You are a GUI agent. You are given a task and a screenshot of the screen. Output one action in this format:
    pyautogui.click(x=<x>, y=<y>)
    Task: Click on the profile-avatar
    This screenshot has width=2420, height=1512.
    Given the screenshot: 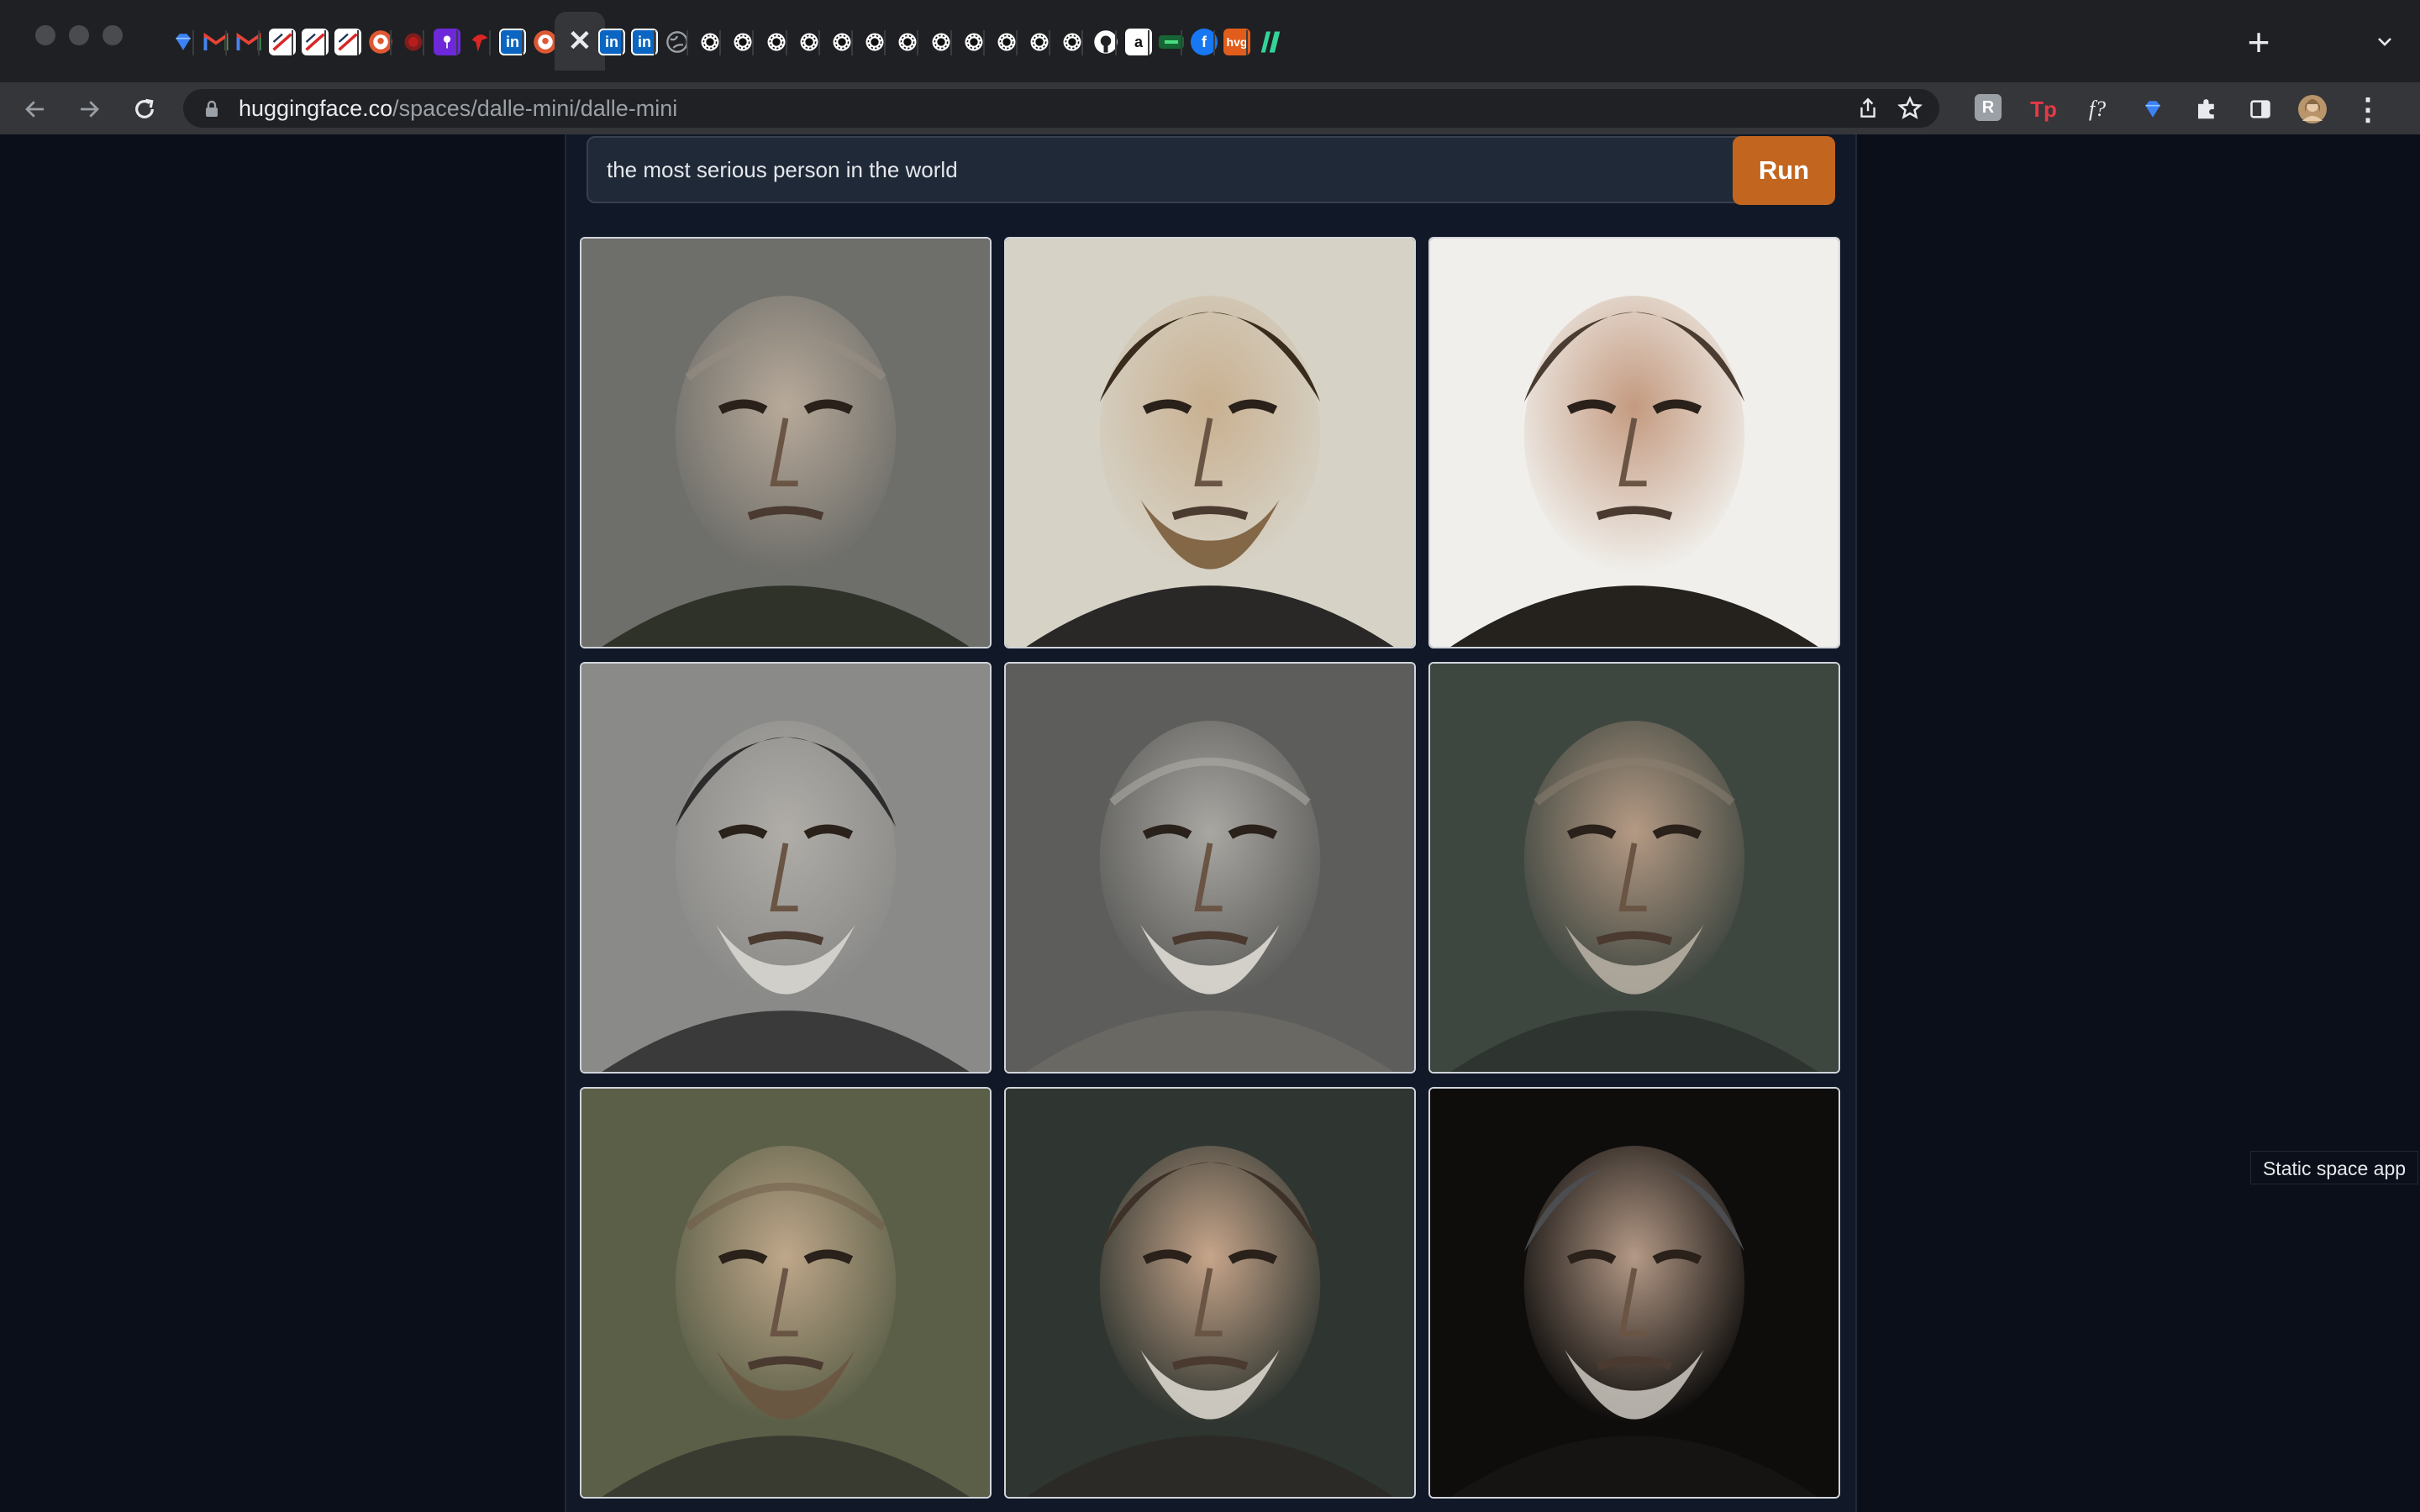 What is the action you would take?
    pyautogui.click(x=2312, y=109)
    